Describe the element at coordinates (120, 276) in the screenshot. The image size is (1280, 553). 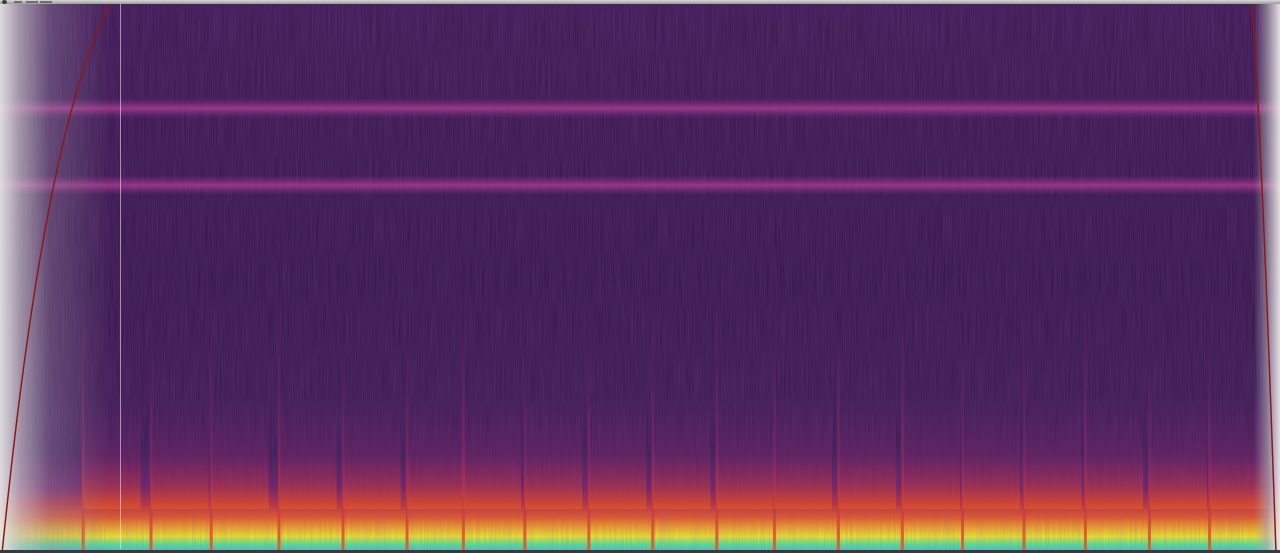
I see `playhead-cursor` at that location.